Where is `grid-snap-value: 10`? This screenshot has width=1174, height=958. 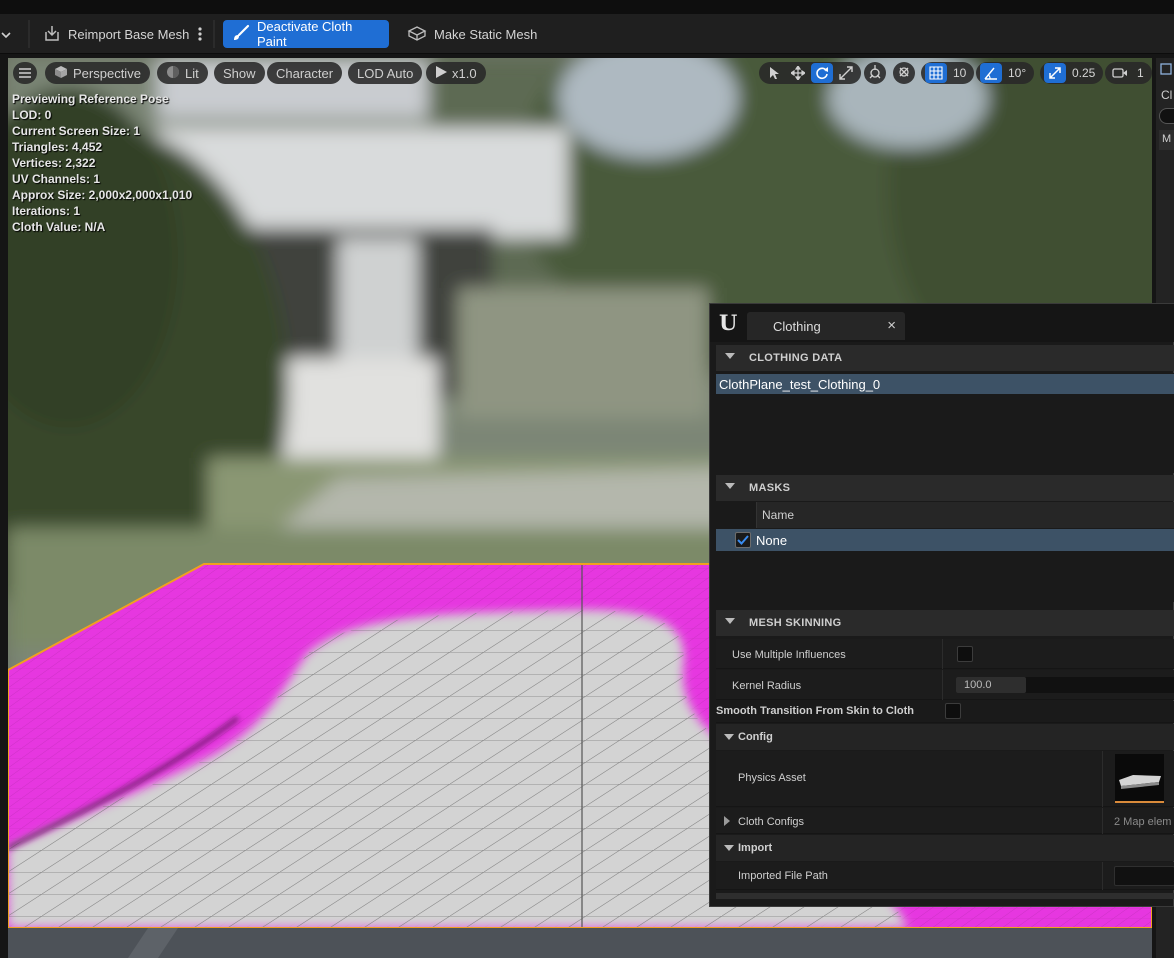
grid-snap-value: 10 is located at coordinates (959, 73).